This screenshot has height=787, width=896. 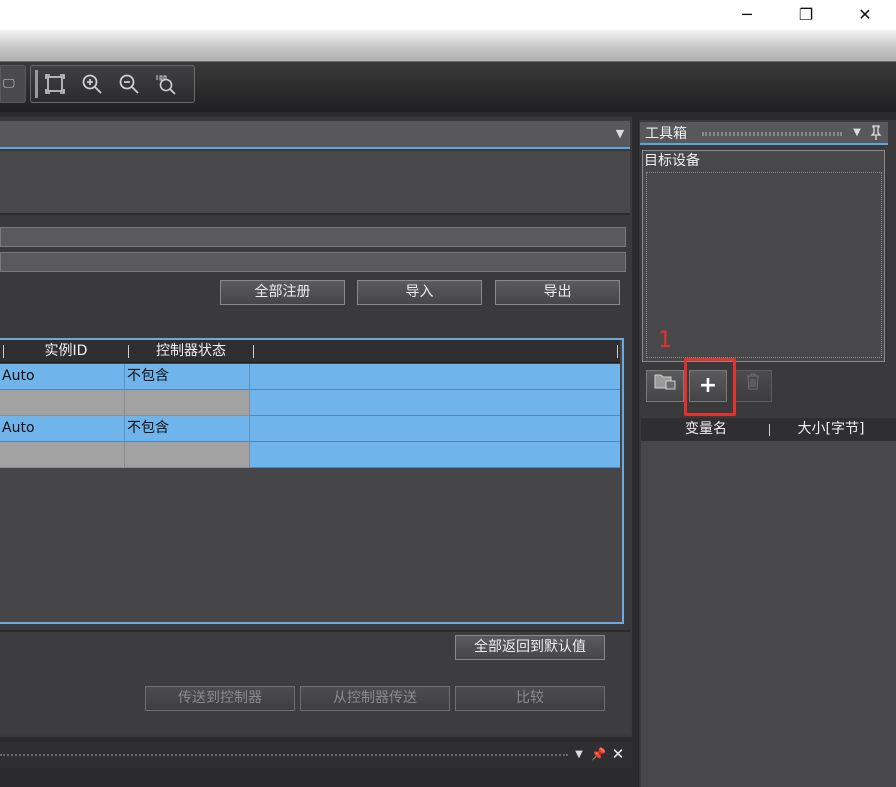 What do you see at coordinates (764, 265) in the screenshot?
I see `target-device-list` at bounding box center [764, 265].